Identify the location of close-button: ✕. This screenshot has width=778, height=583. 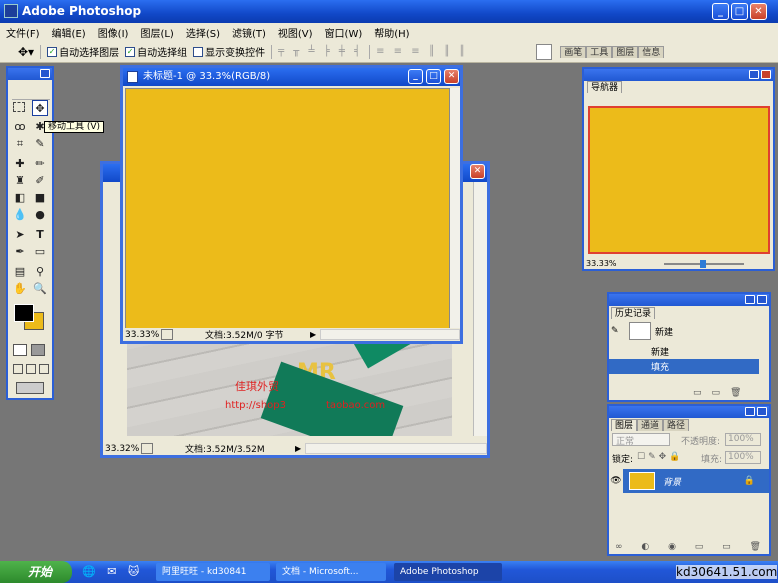
(758, 11).